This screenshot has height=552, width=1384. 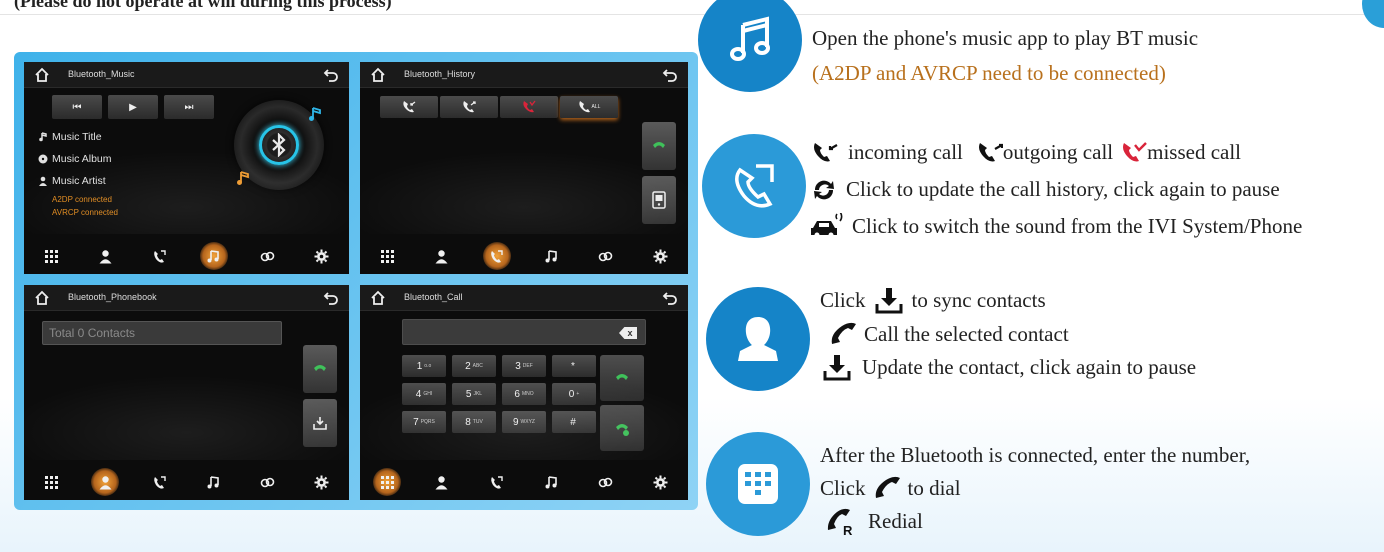 I want to click on dial-key-digit: 8, so click(x=468, y=422).